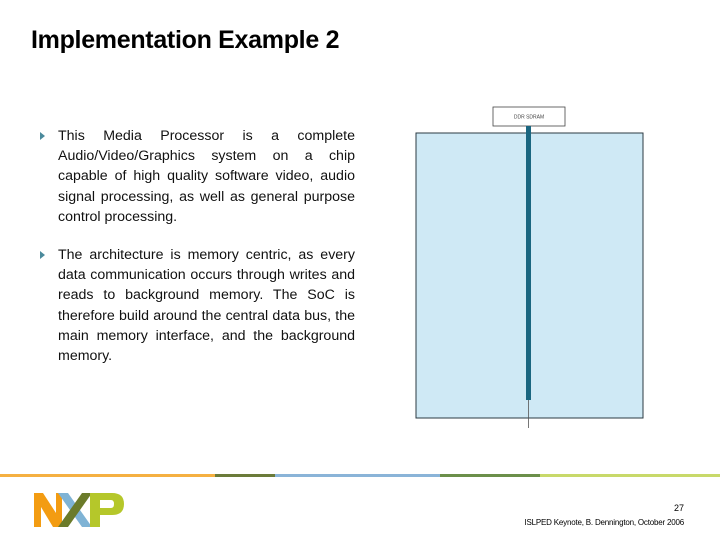 This screenshot has width=720, height=540. I want to click on logo-n, so click(48, 510).